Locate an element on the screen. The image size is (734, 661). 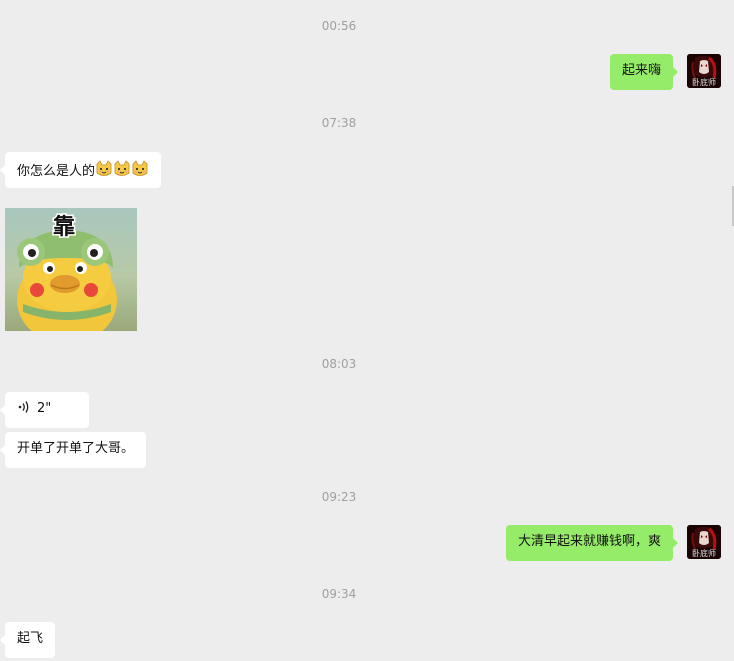
voice-message-bubble: 2" is located at coordinates (44, 410).